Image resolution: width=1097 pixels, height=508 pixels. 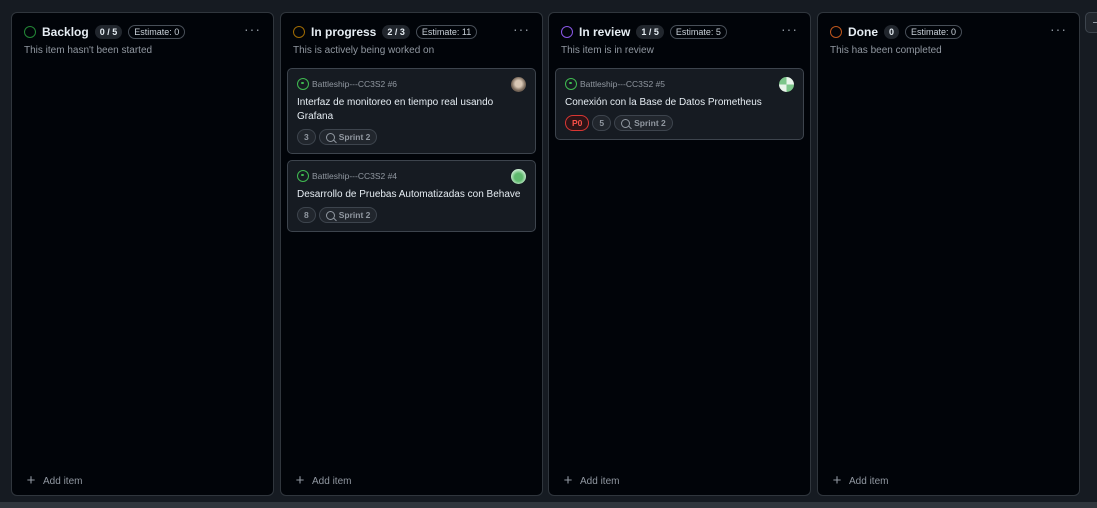 I want to click on card-title: Conexión con la Base de Datos Prometheus, so click(x=679, y=103).